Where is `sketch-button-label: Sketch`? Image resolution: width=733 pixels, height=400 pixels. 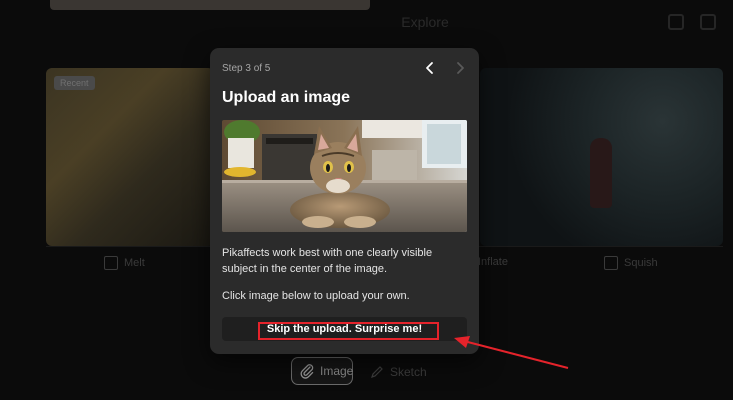 sketch-button-label: Sketch is located at coordinates (408, 372).